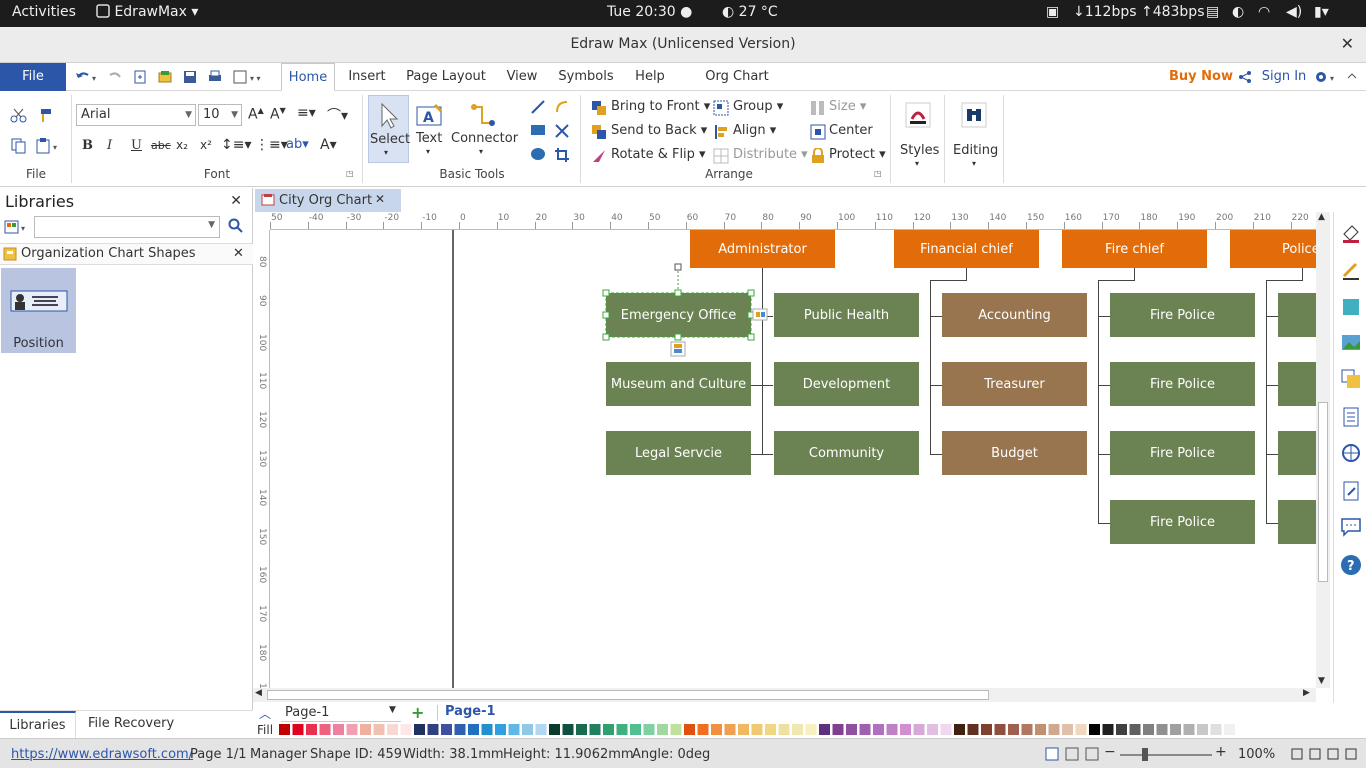 This screenshot has height=768, width=1366. I want to click on globe-icon, so click(1351, 453).